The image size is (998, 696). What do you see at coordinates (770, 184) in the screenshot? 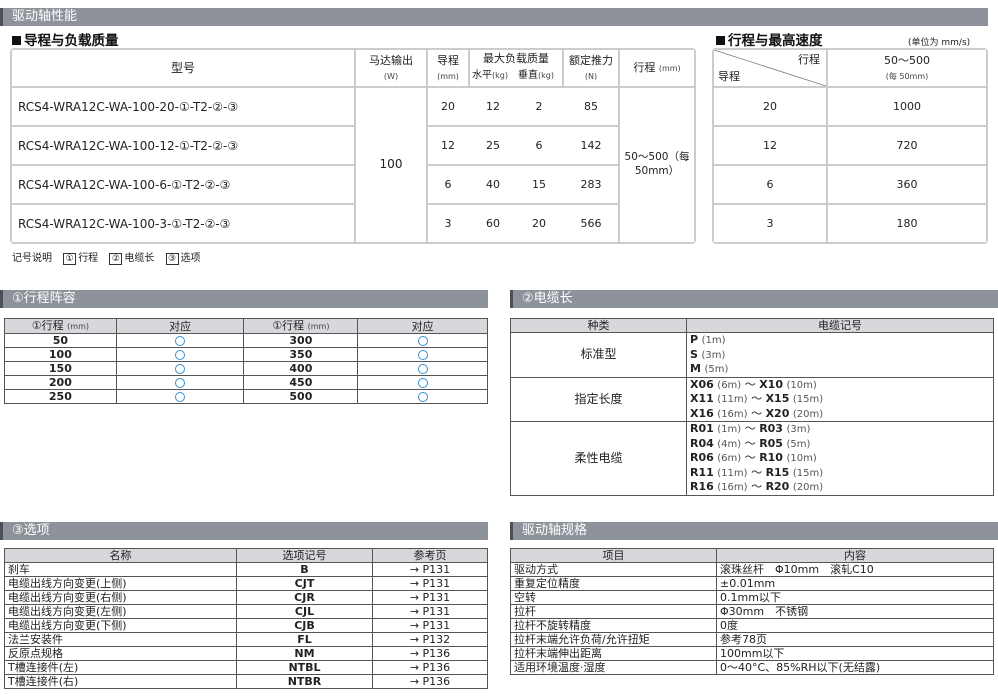
I see `table-row: 6` at bounding box center [770, 184].